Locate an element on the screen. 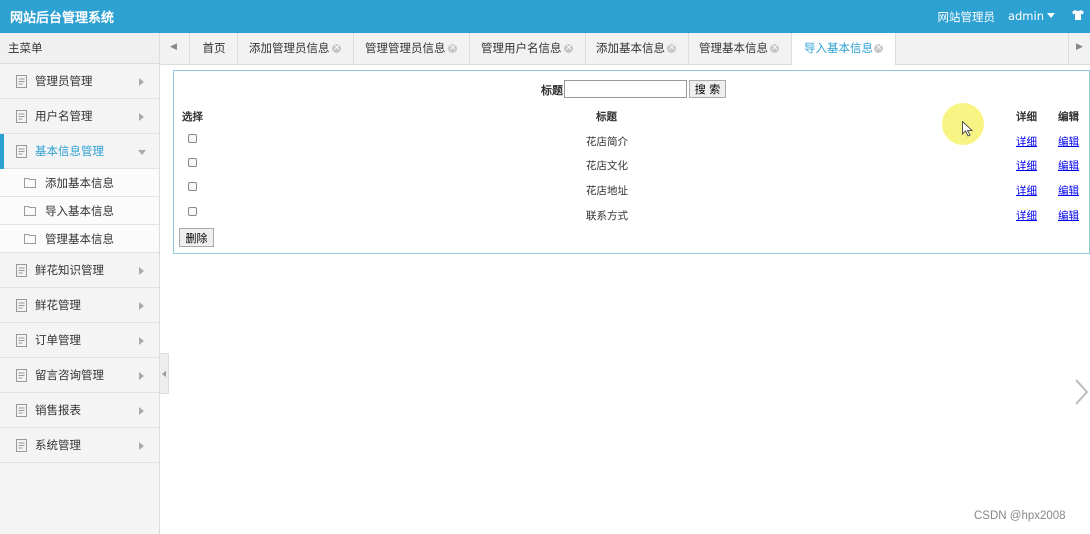 The height and width of the screenshot is (534, 1090). sidebar-item-flowers: 鲜花管理 is located at coordinates (79, 305).